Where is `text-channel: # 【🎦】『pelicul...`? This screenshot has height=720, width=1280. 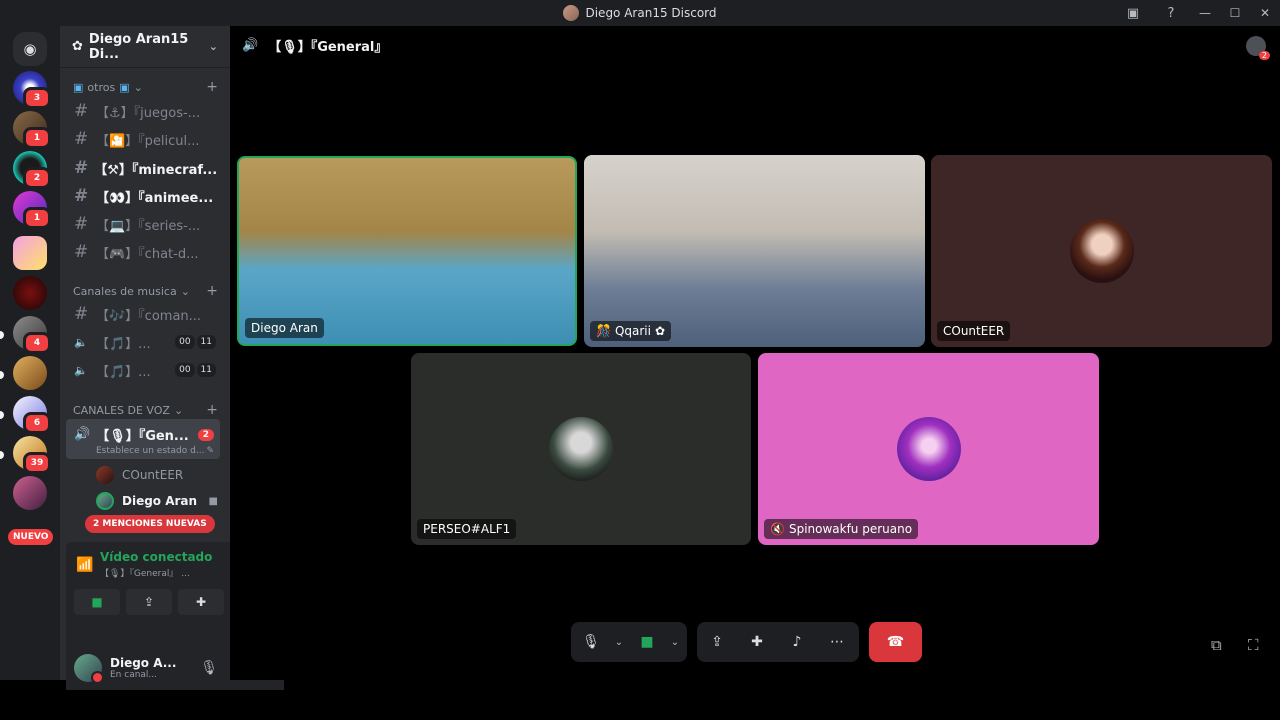
text-channel: # 【🎦】『pelicul... is located at coordinates (145, 139).